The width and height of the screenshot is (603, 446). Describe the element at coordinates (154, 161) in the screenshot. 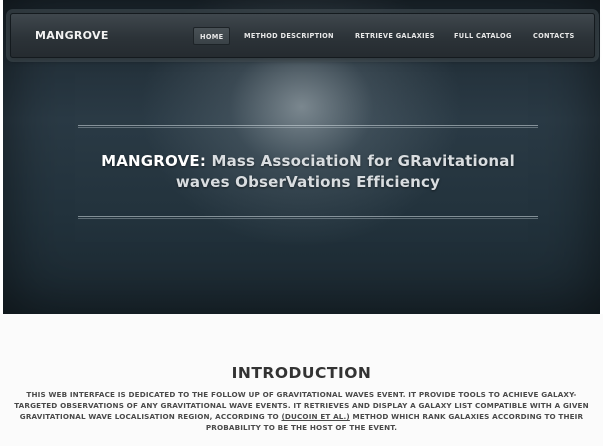

I see `hero-title-acronym: MANGROVE:` at that location.